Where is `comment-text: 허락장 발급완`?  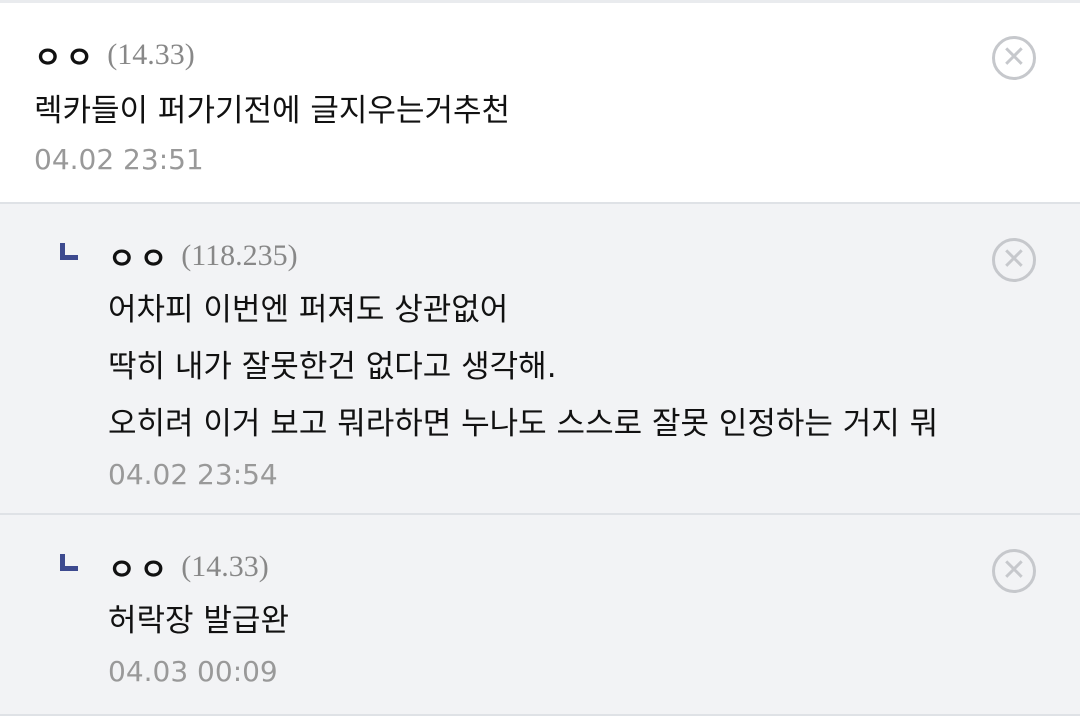 comment-text: 허락장 발급완 is located at coordinates (570, 621).